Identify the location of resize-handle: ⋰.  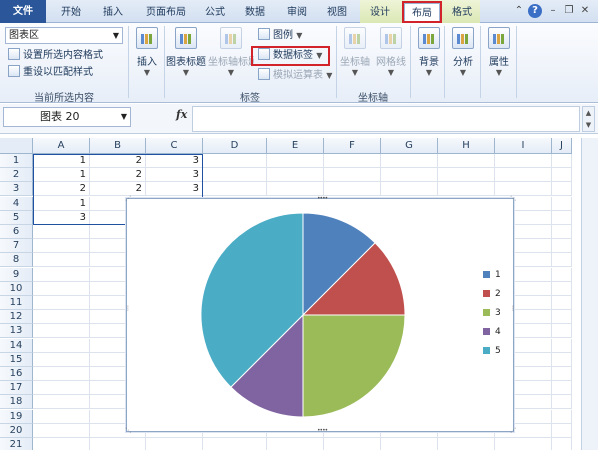
(513, 431).